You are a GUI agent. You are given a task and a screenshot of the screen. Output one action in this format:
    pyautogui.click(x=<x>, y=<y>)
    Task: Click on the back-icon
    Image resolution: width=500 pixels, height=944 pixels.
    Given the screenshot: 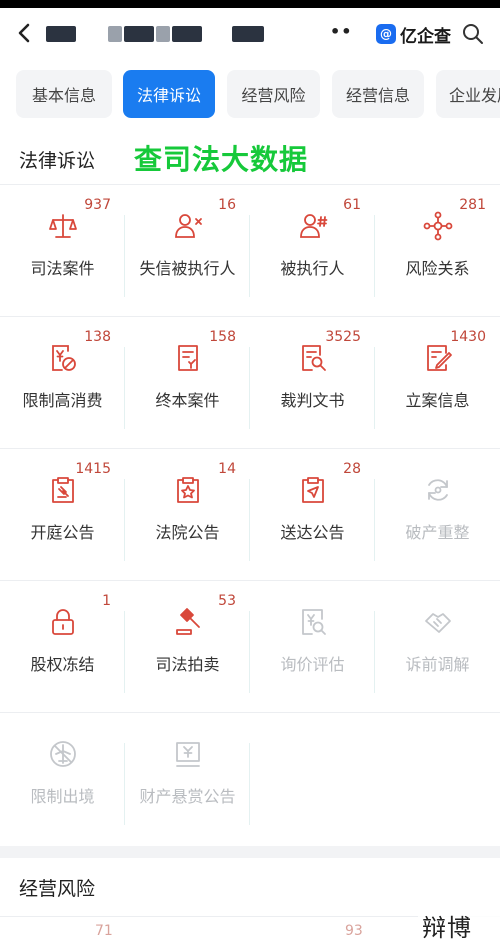 What is the action you would take?
    pyautogui.click(x=25, y=33)
    